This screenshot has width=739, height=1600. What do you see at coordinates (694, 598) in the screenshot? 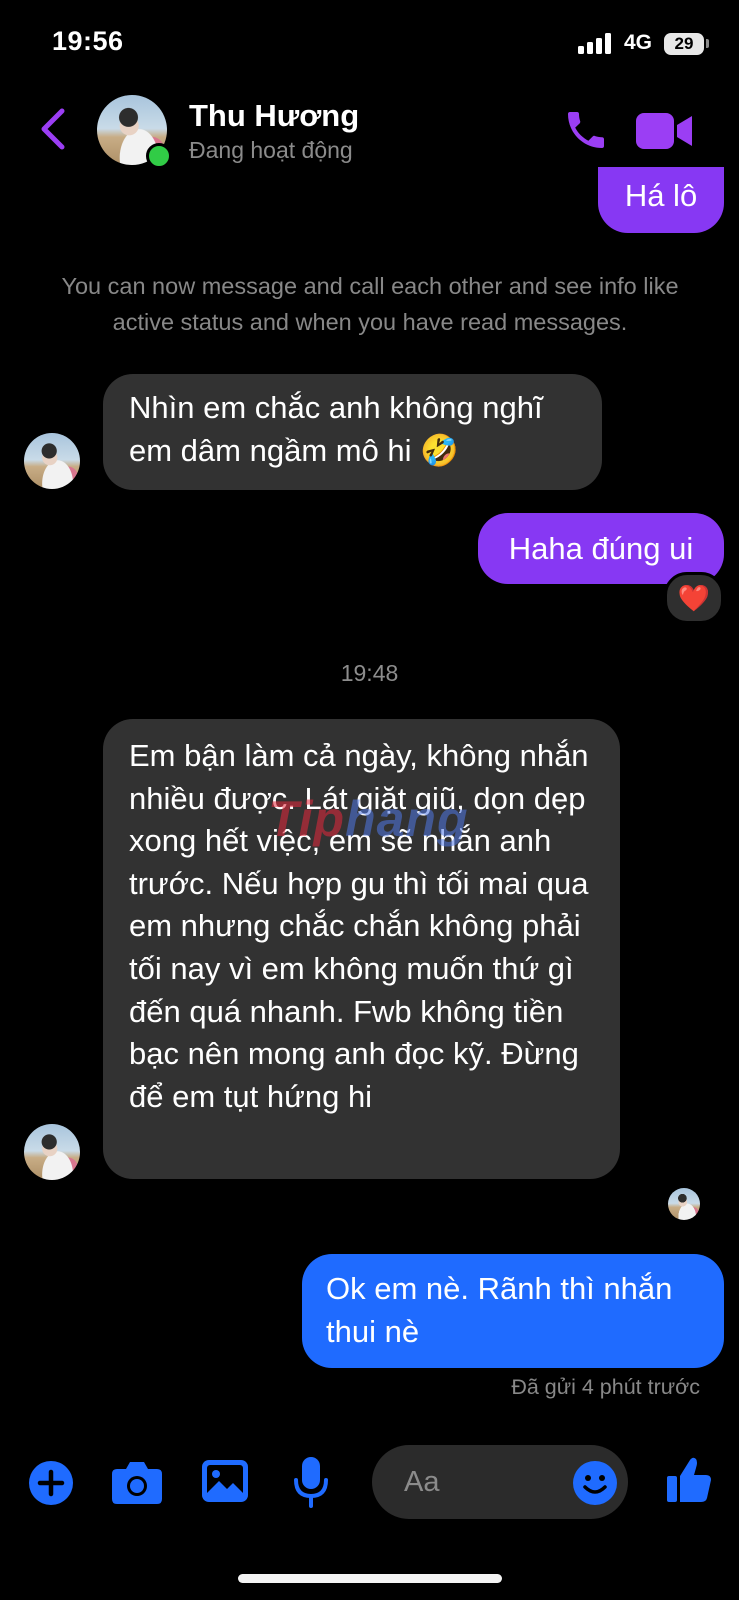
I see `heart-reaction: ❤️` at bounding box center [694, 598].